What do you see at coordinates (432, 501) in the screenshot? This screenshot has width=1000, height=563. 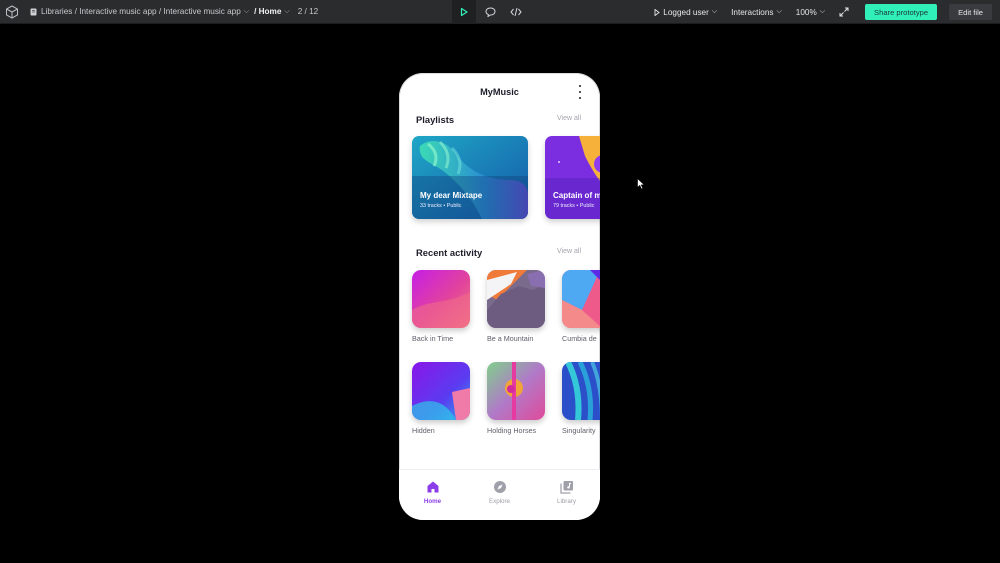 I see `tab-label: Home` at bounding box center [432, 501].